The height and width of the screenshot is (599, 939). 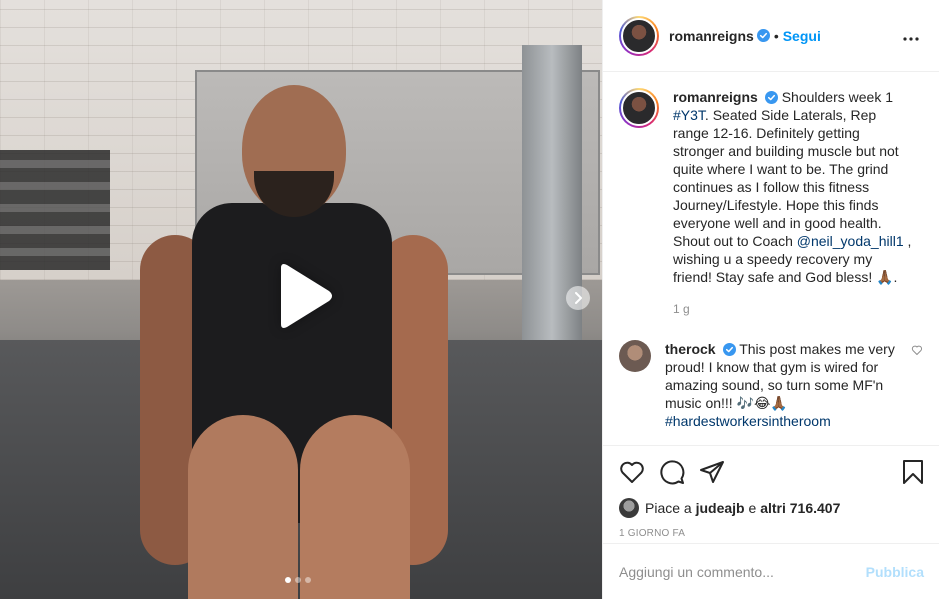 What do you see at coordinates (712, 472) in the screenshot?
I see `paper-plane-icon` at bounding box center [712, 472].